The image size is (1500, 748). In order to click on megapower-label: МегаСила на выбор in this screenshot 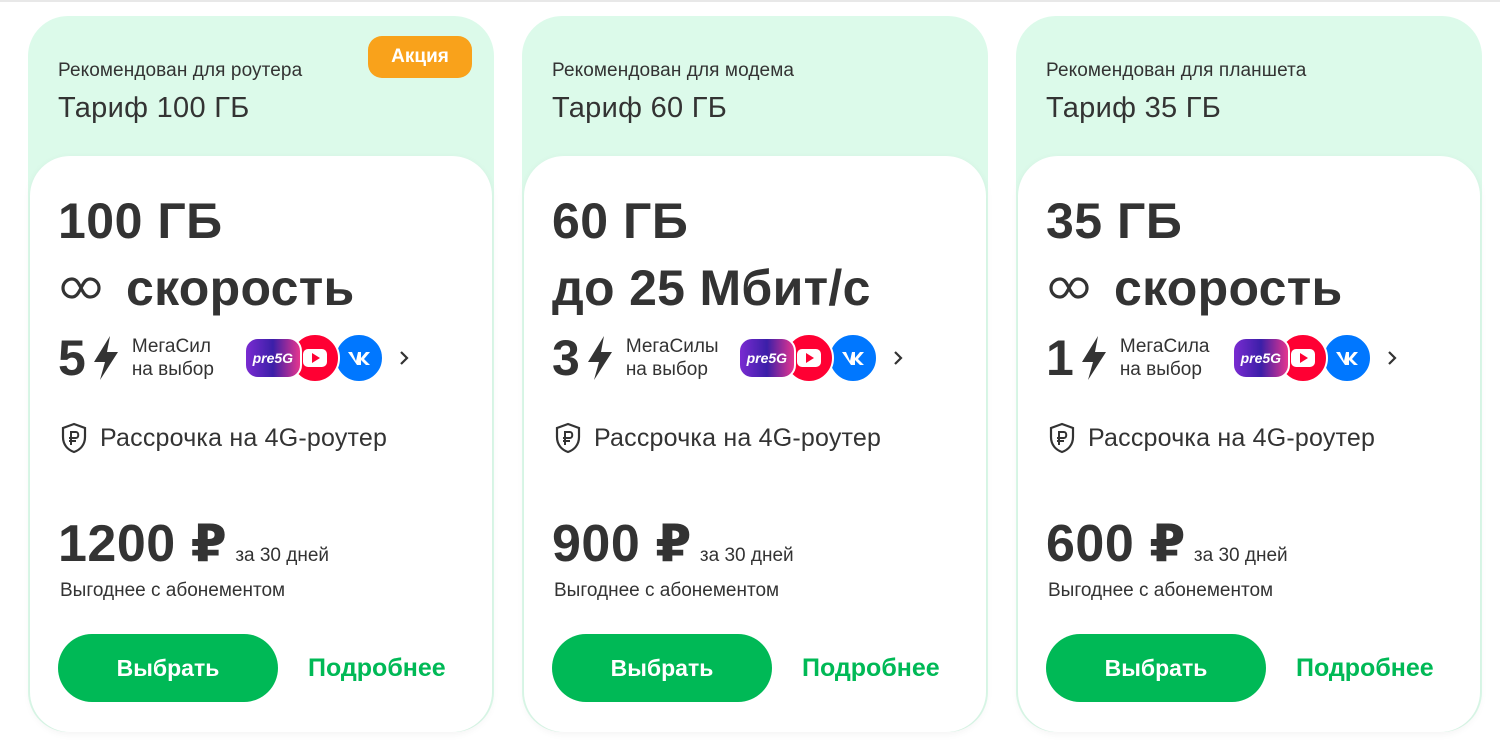, I will do `click(1164, 358)`.